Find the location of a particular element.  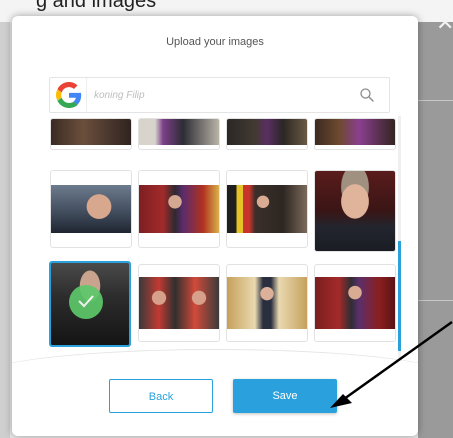

search-divider is located at coordinates (86, 95).